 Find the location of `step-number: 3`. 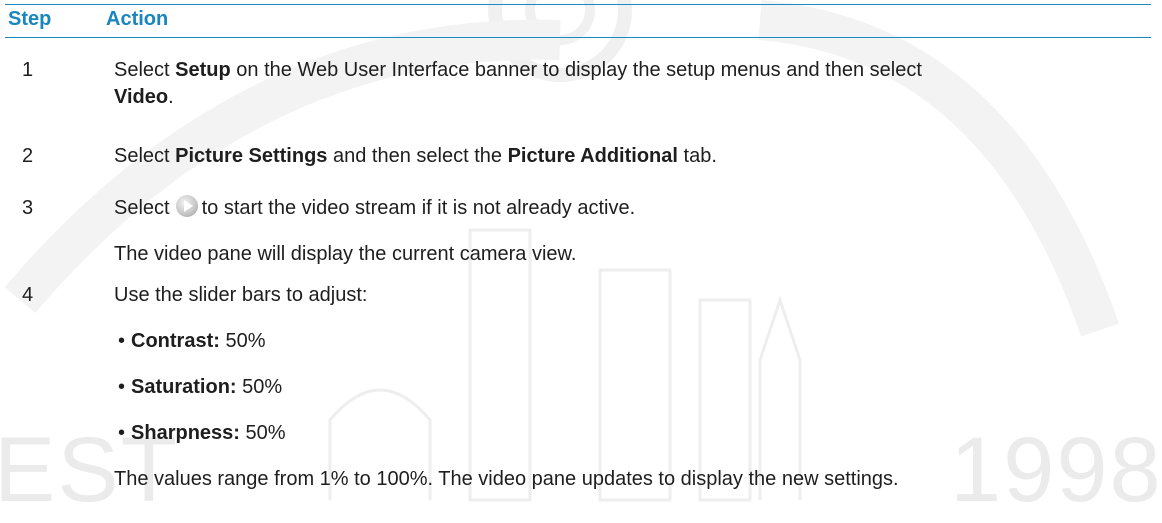

step-number: 3 is located at coordinates (28, 208).